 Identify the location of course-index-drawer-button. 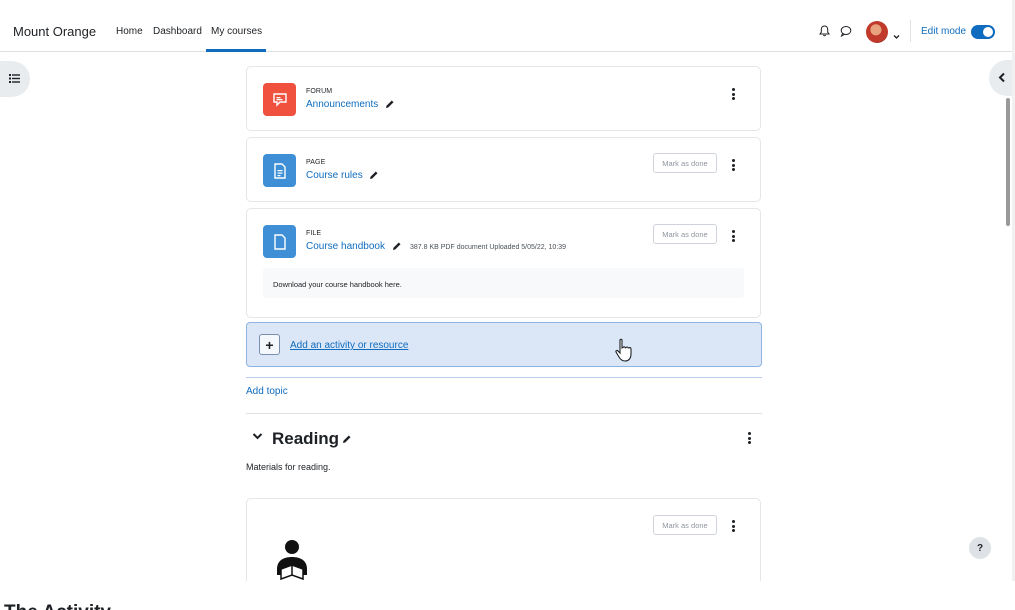
(15, 79).